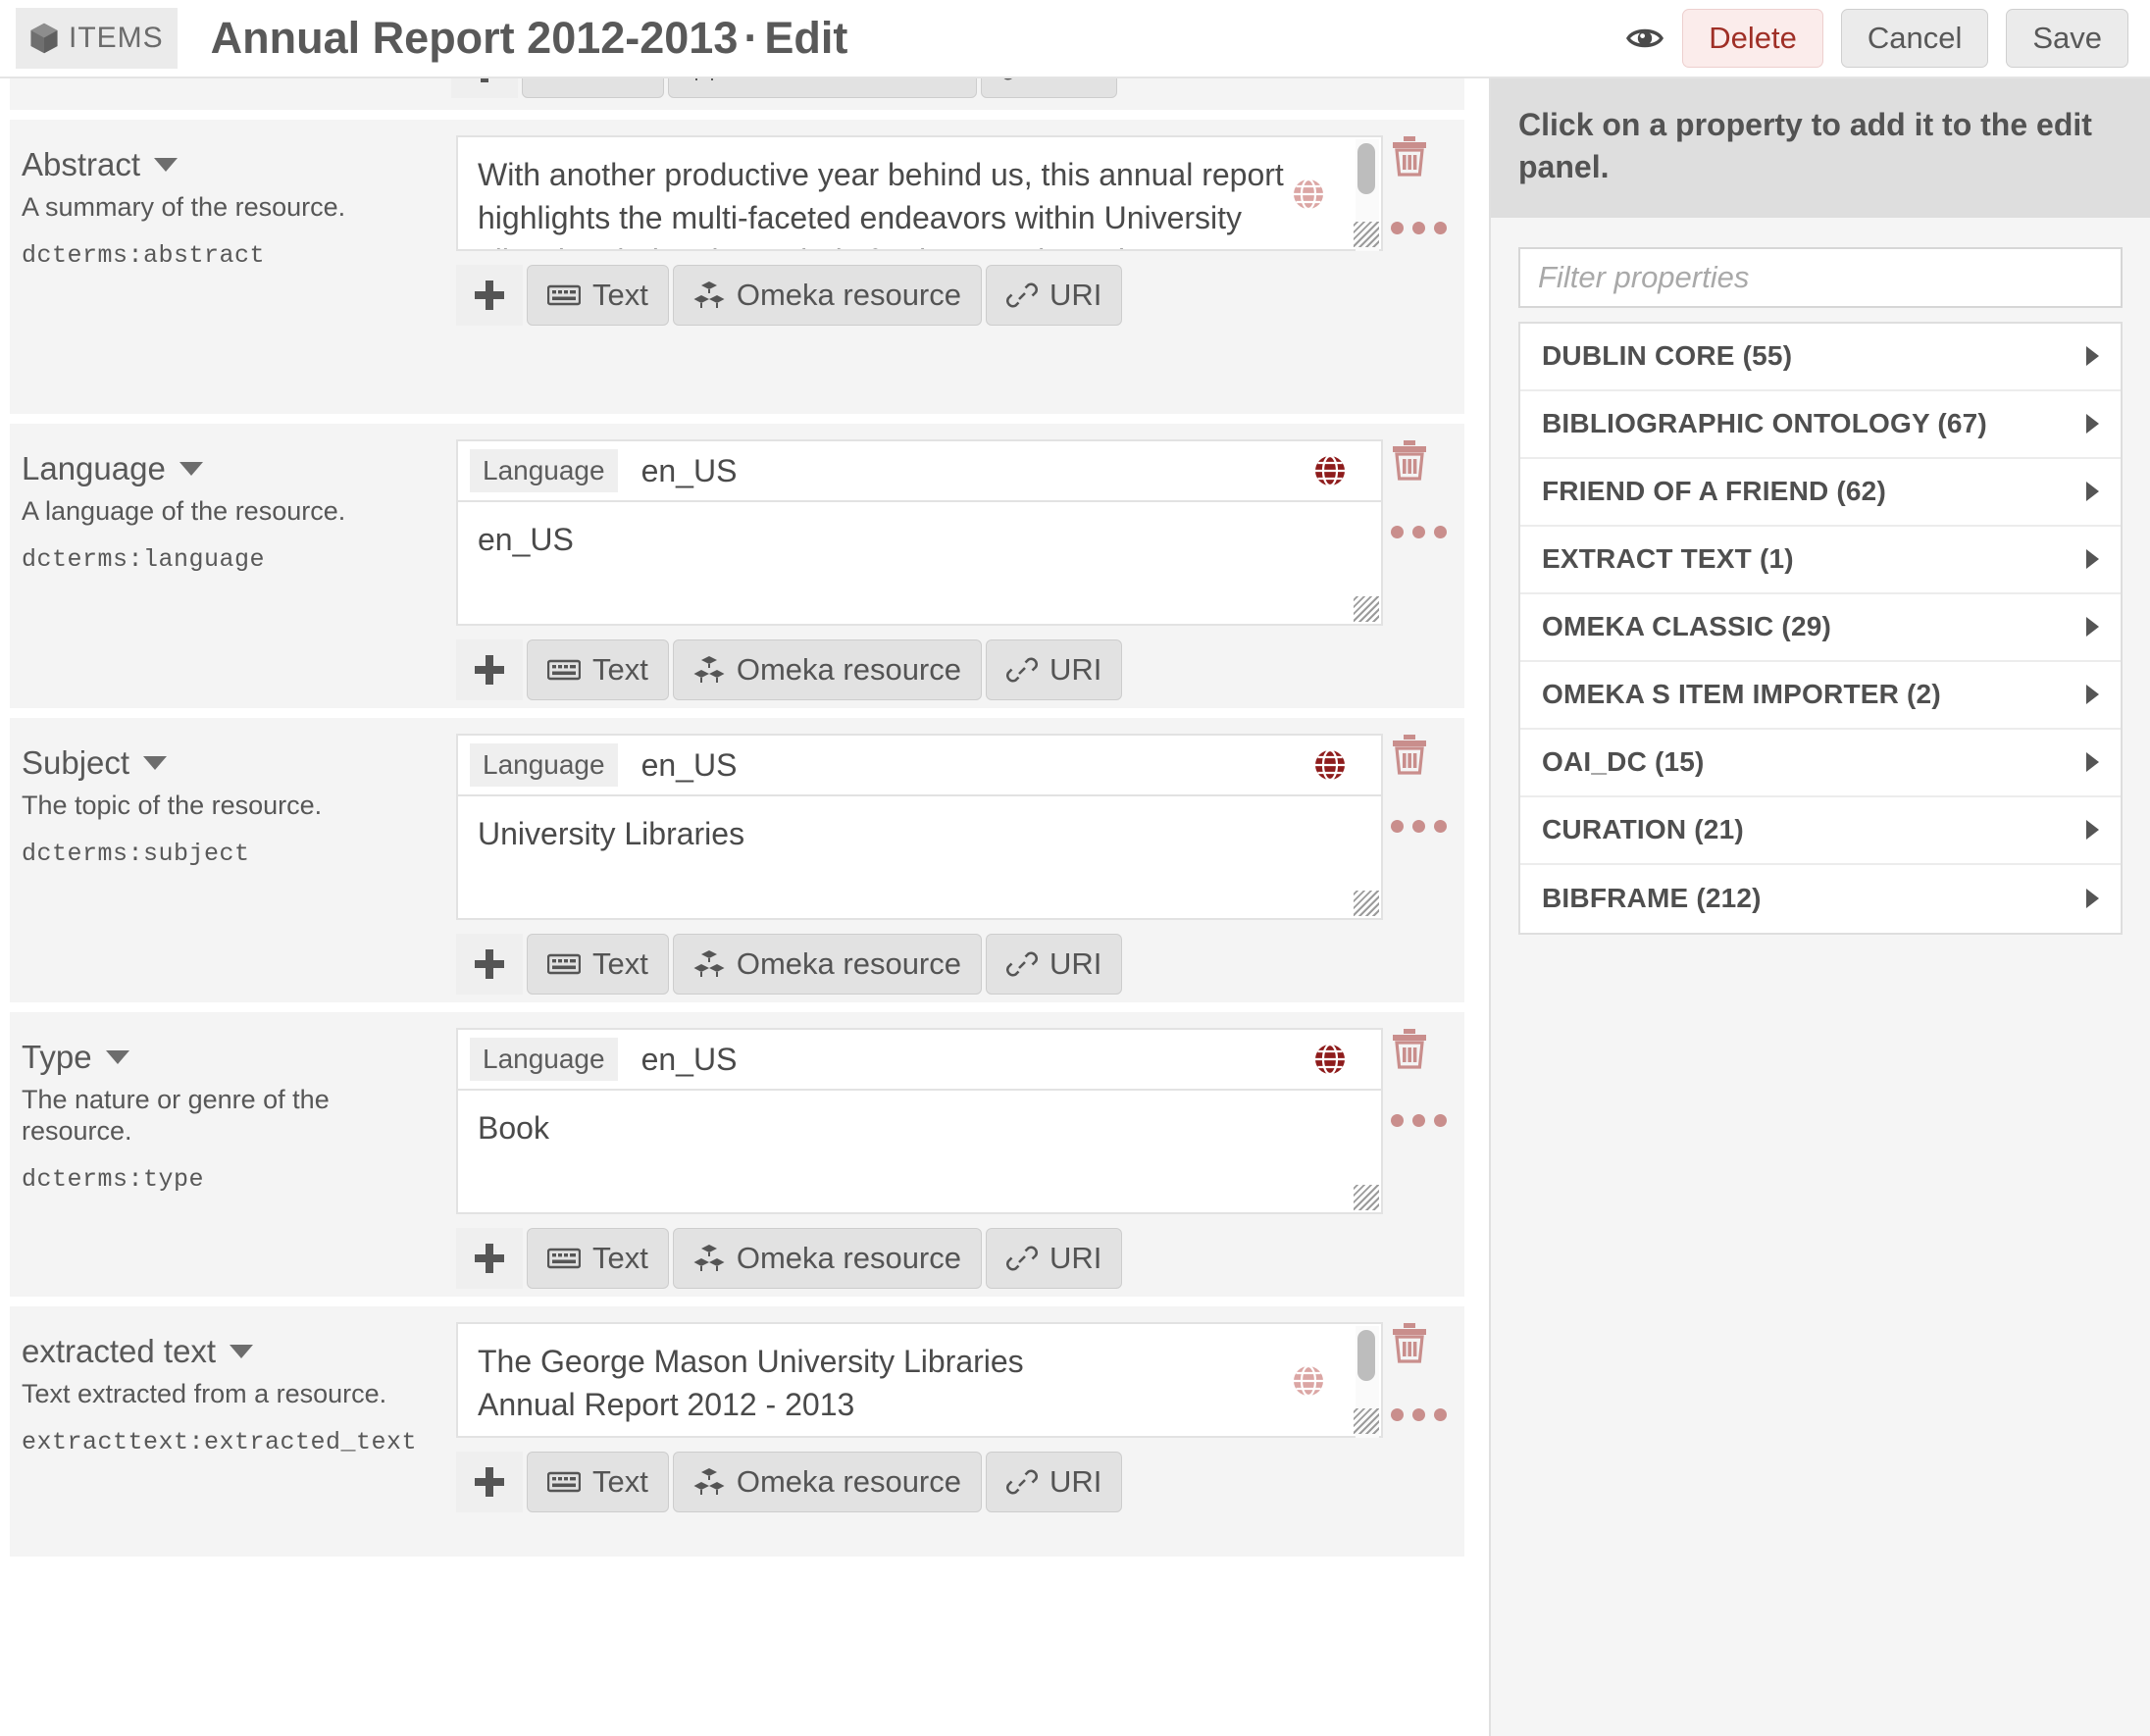  What do you see at coordinates (1820, 764) in the screenshot?
I see `vocabulary-item-oai-dc: OAI_DC (15)` at bounding box center [1820, 764].